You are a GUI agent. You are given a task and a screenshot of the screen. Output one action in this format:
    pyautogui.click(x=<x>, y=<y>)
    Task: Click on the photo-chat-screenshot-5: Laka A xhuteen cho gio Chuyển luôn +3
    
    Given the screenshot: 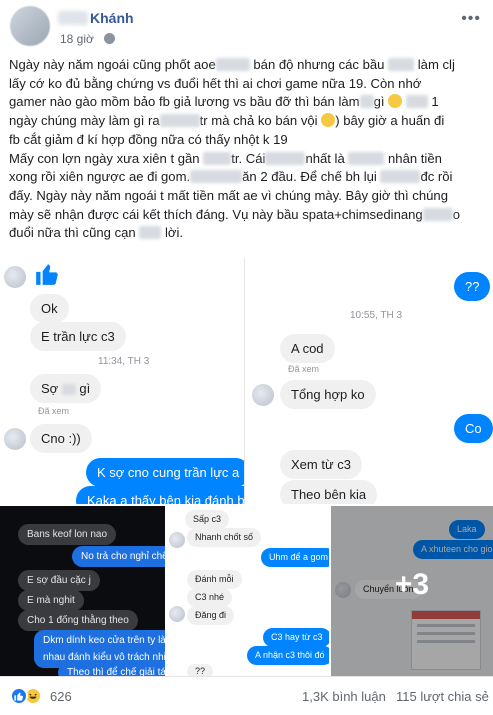 What is the action you would take?
    pyautogui.click(x=412, y=591)
    